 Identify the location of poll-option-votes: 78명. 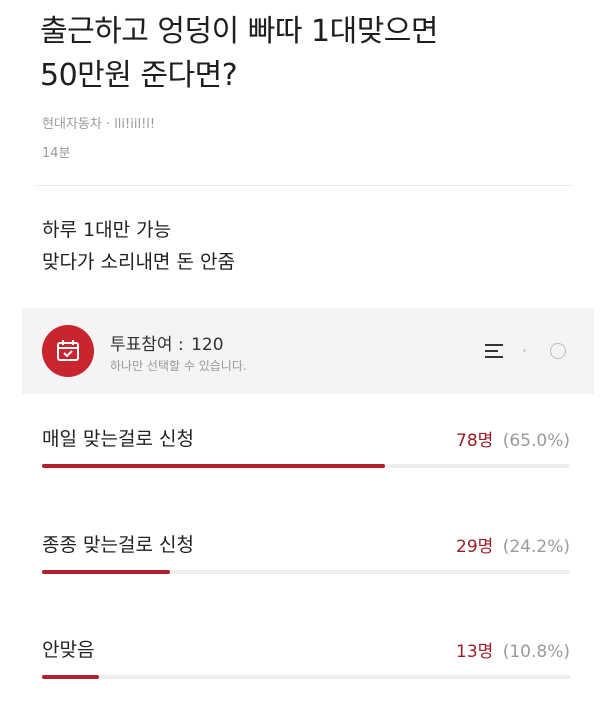
(475, 441).